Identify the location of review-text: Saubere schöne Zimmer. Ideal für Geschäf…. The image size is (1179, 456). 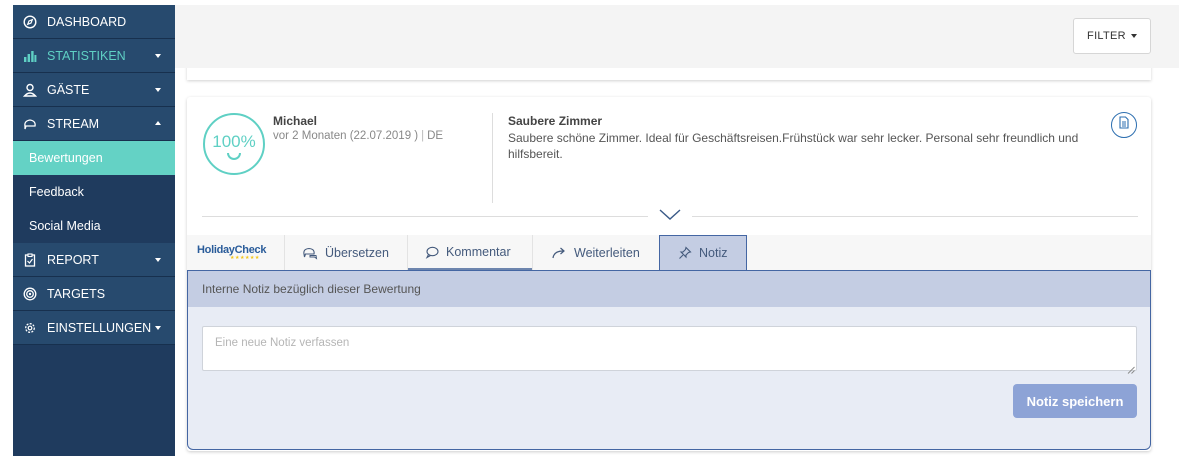
(793, 146).